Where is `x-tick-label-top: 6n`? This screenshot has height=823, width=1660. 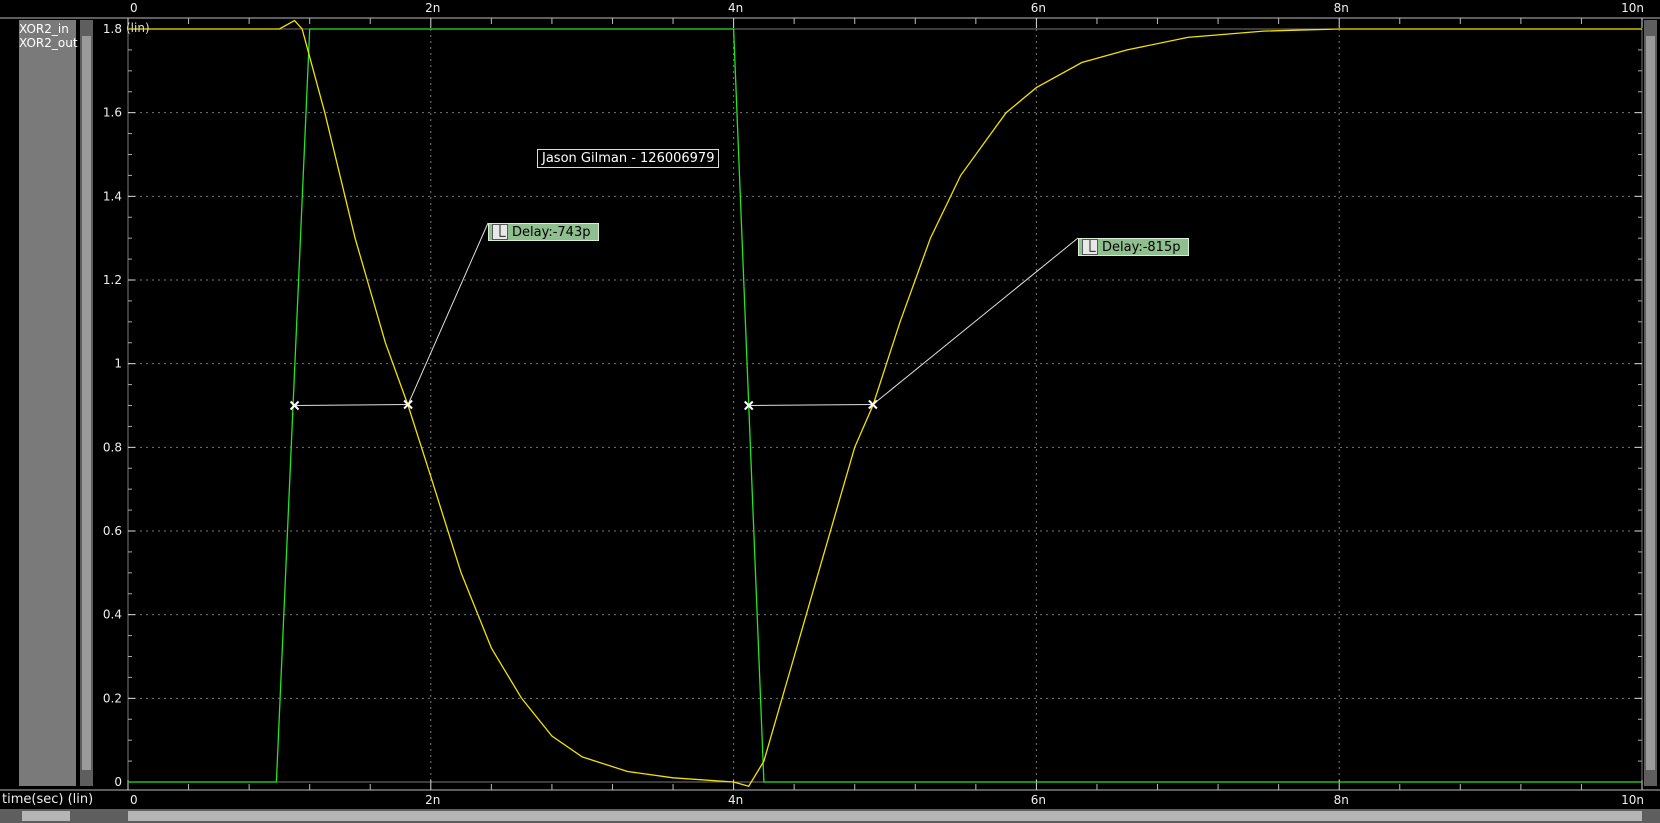
x-tick-label-top: 6n is located at coordinates (1038, 8).